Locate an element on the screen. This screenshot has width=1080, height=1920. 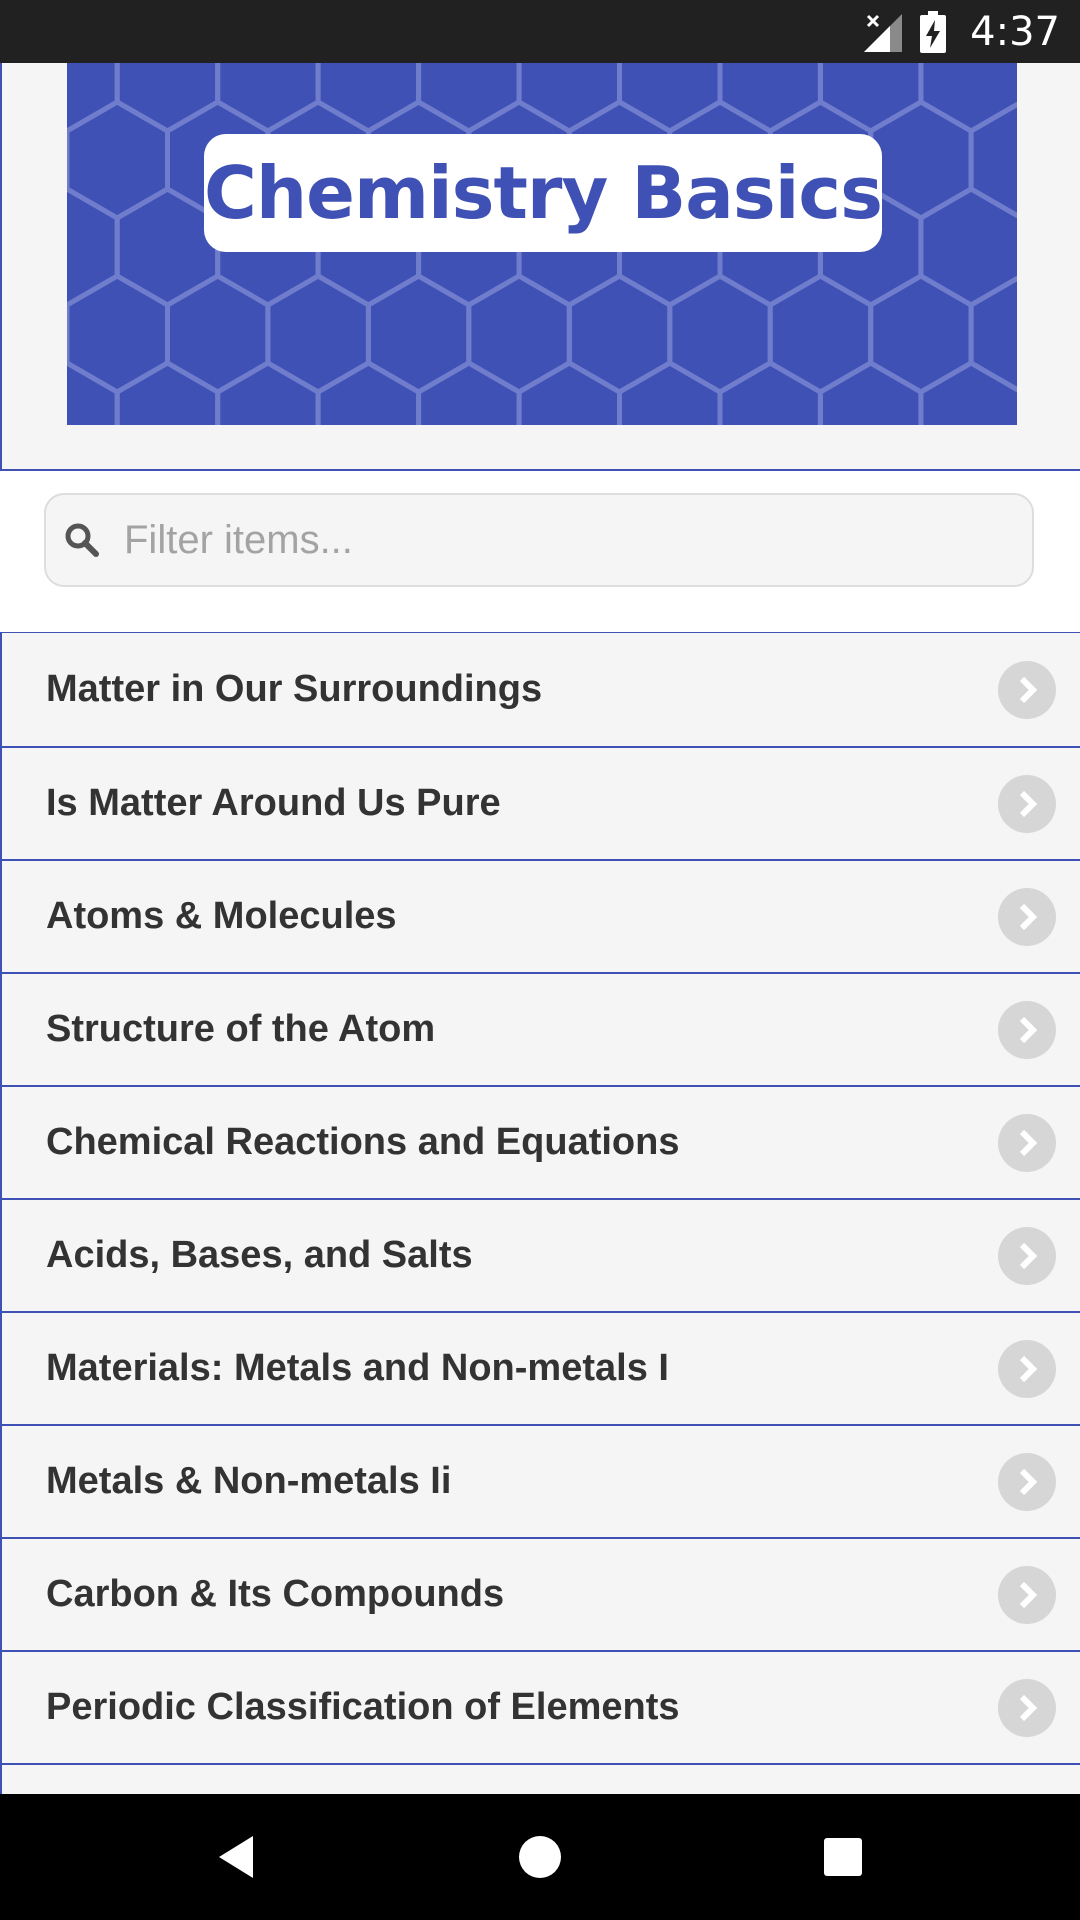
home-icon is located at coordinates (540, 1857).